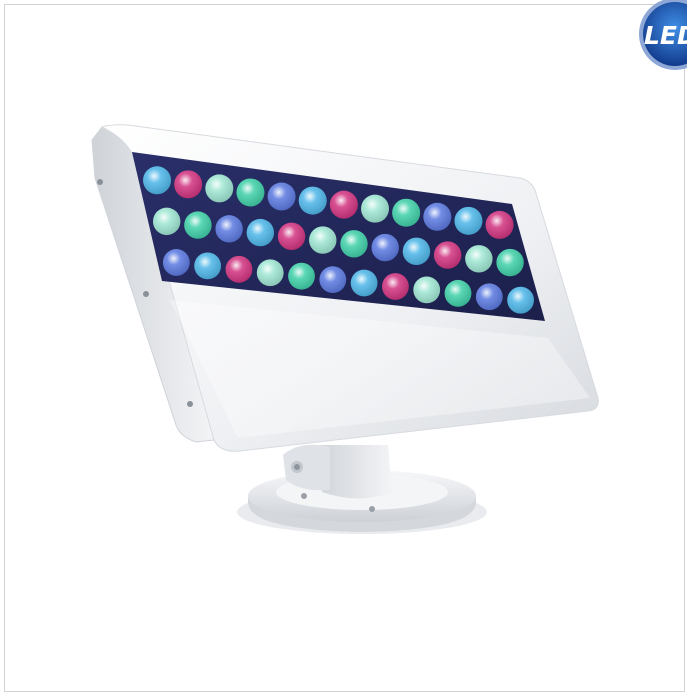  I want to click on badge-text: LED, so click(665, 35).